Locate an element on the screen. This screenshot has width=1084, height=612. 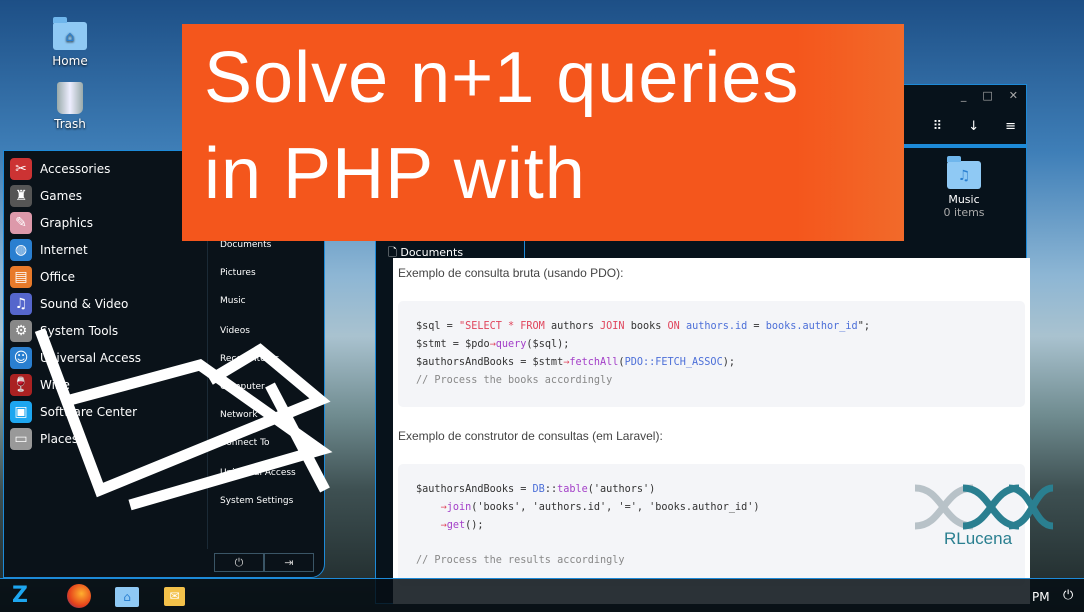
place-item: Documents is located at coordinates (245, 245).